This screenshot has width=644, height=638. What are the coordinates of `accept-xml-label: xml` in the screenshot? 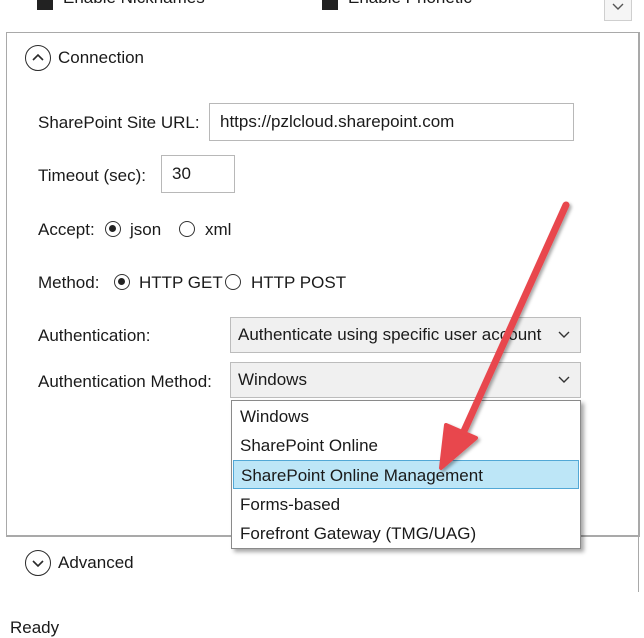 It's located at (218, 229).